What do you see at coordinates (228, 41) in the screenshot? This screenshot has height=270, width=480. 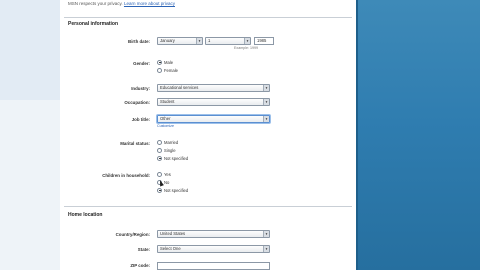 I see `birth-day-select: 1 ▾` at bounding box center [228, 41].